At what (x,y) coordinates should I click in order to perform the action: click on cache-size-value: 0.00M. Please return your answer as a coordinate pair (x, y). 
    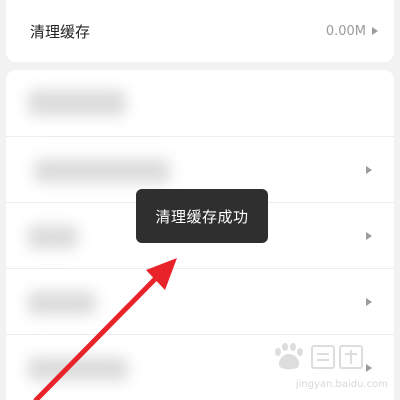
    Looking at the image, I should click on (345, 31).